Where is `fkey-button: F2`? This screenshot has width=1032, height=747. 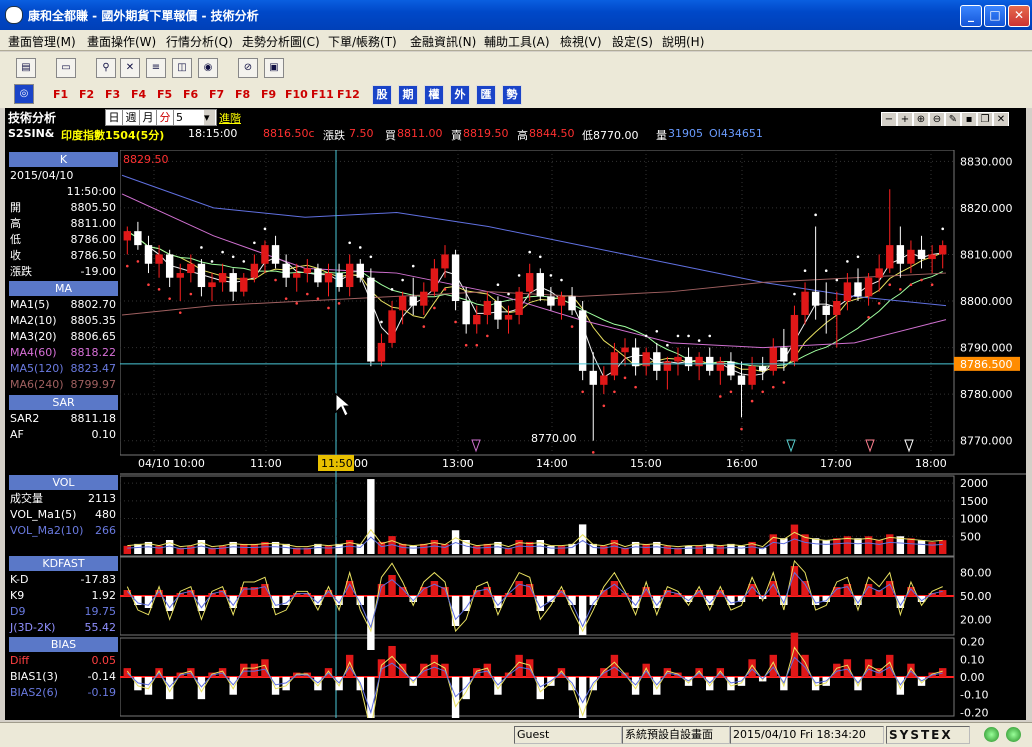
fkey-button: F2 is located at coordinates (86, 94).